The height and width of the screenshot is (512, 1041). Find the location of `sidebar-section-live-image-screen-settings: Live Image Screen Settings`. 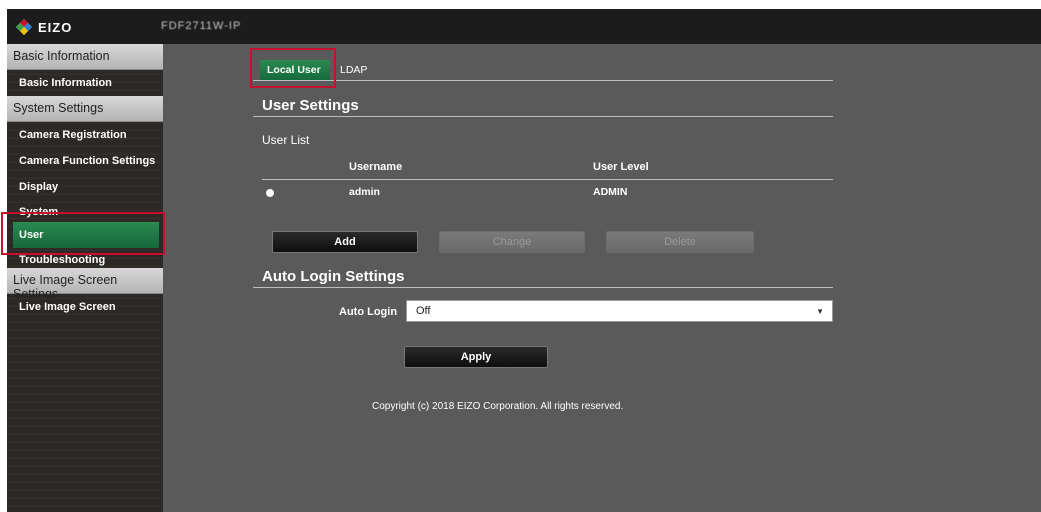

sidebar-section-live-image-screen-settings: Live Image Screen Settings is located at coordinates (85, 284).